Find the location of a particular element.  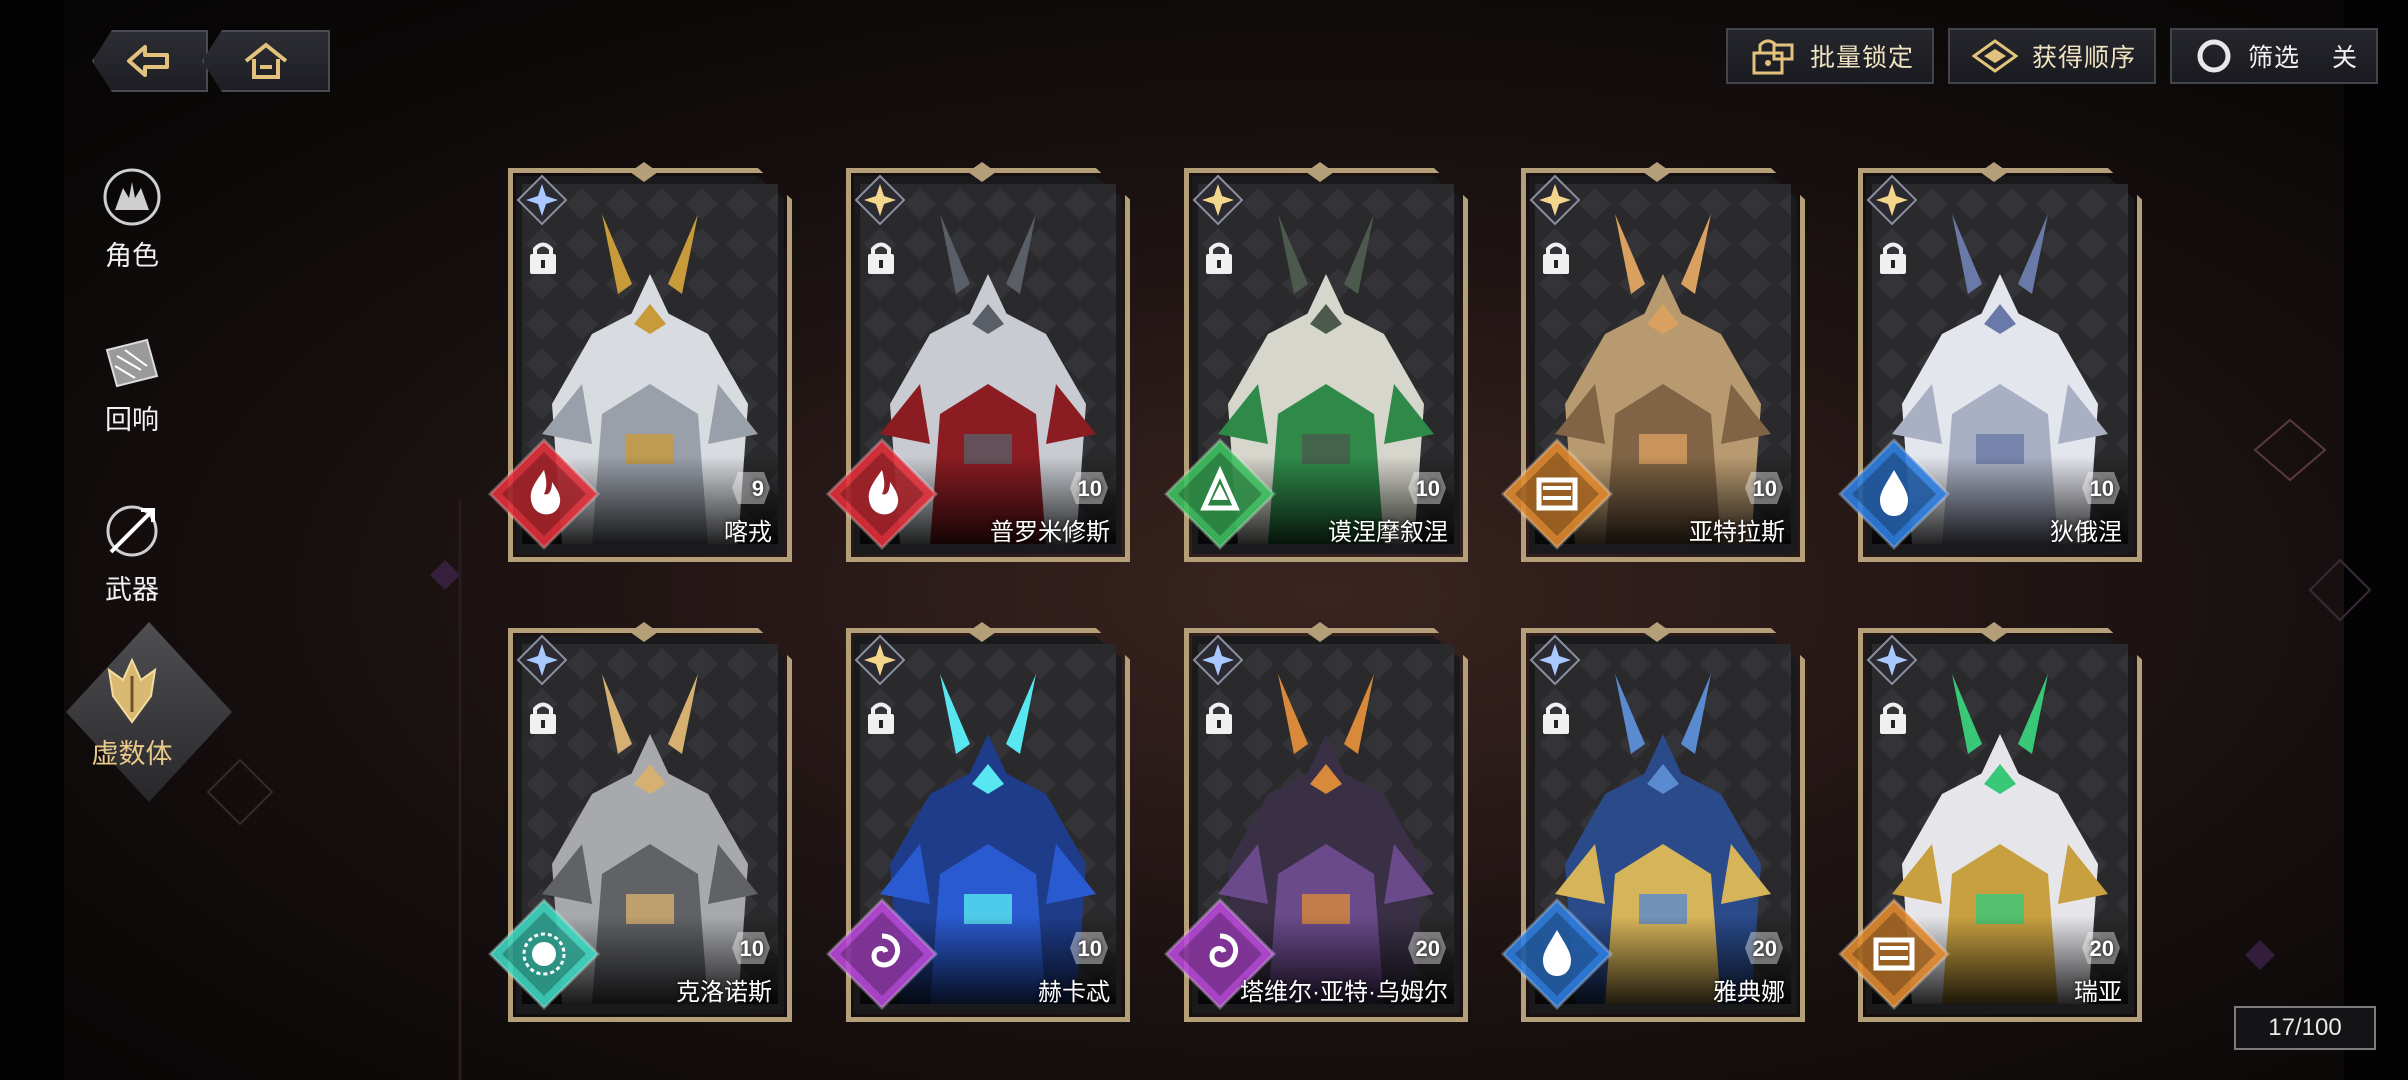

sidebar-item-imaginary: 虚数体 is located at coordinates (132, 713).